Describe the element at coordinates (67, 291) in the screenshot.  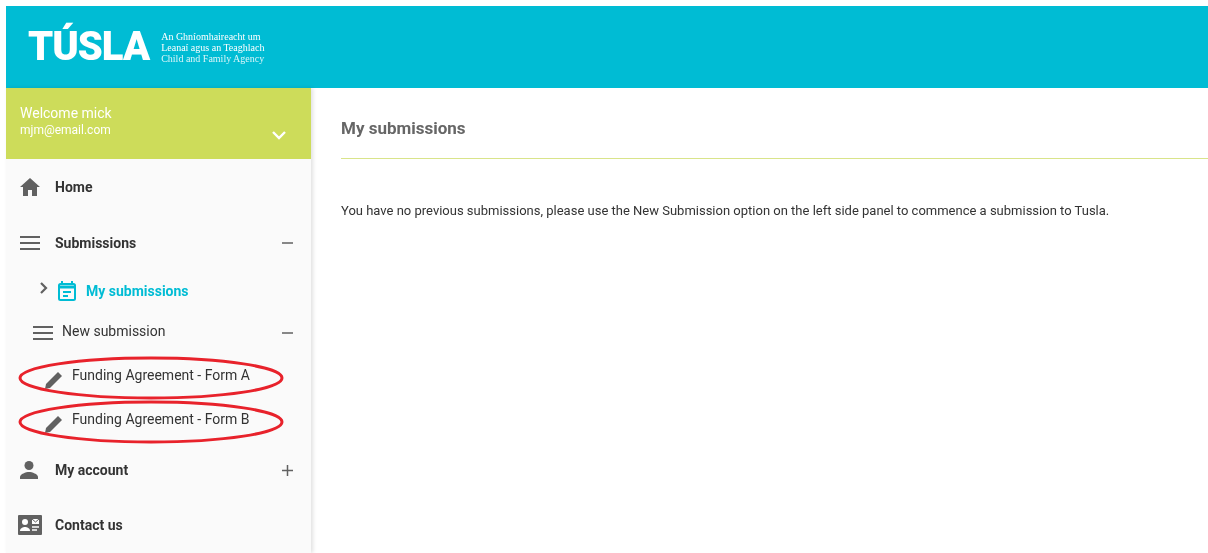
I see `calendar-icon` at that location.